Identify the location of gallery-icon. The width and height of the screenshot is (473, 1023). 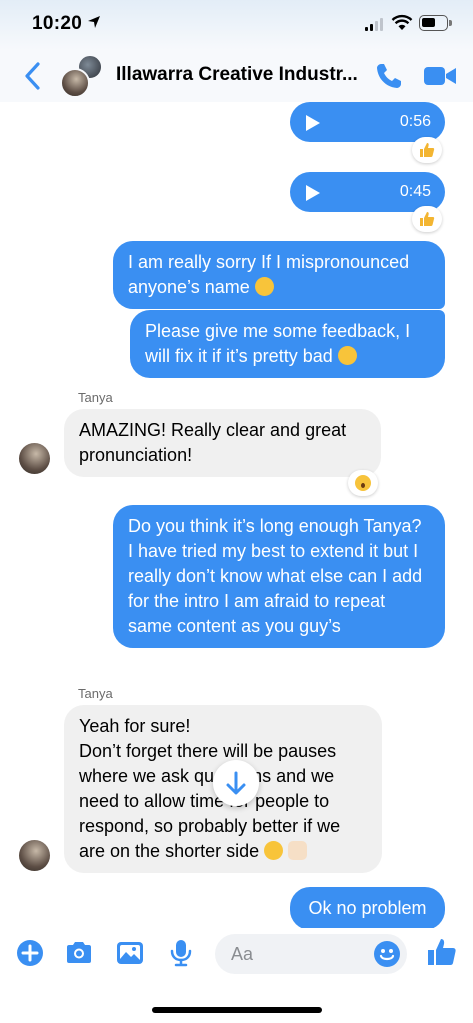
(130, 953).